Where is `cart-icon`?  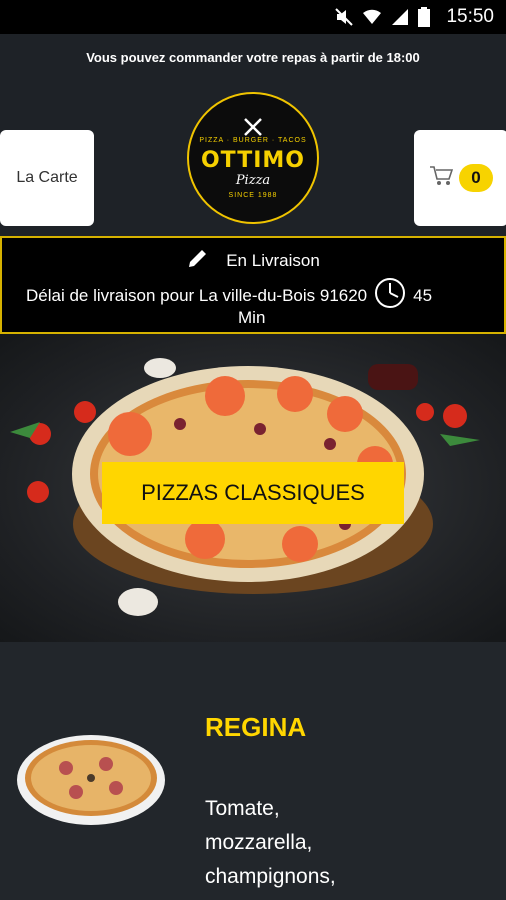
cart-icon is located at coordinates (441, 178).